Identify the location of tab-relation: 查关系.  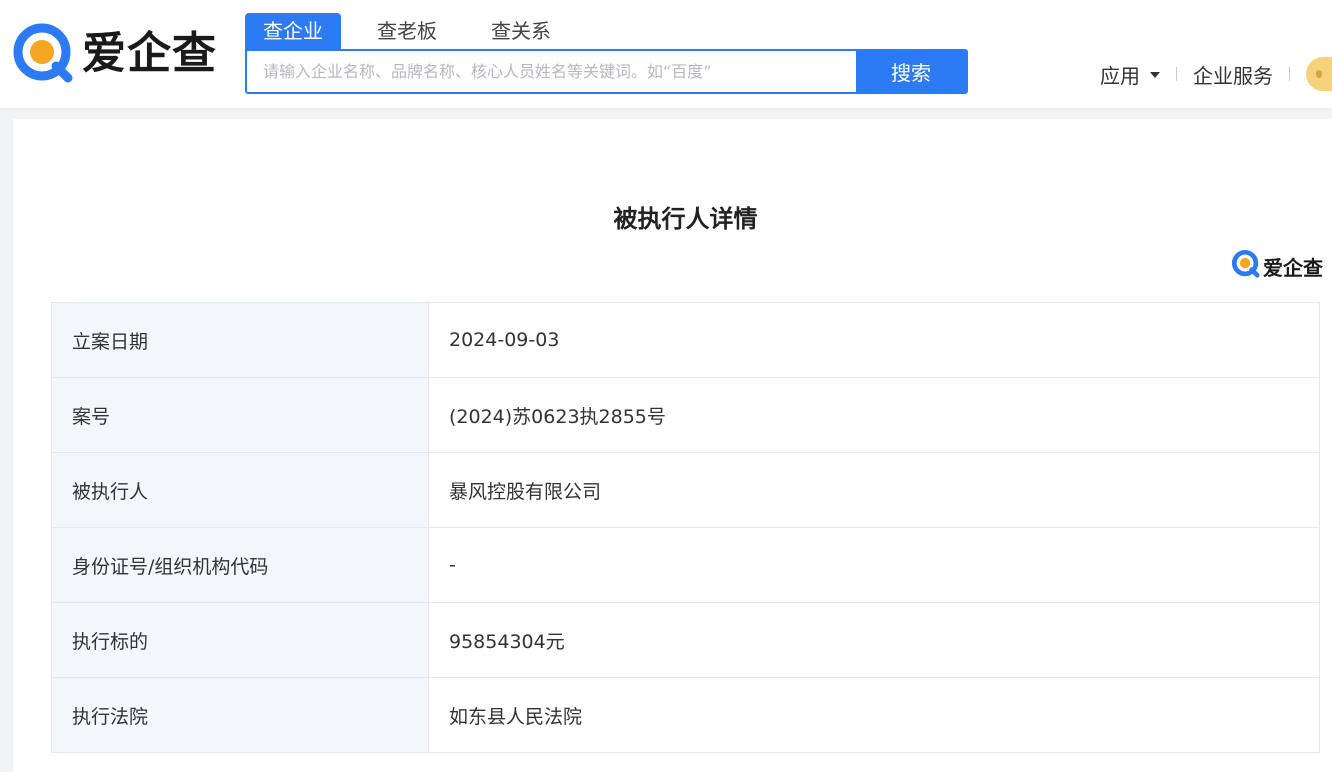
(521, 31).